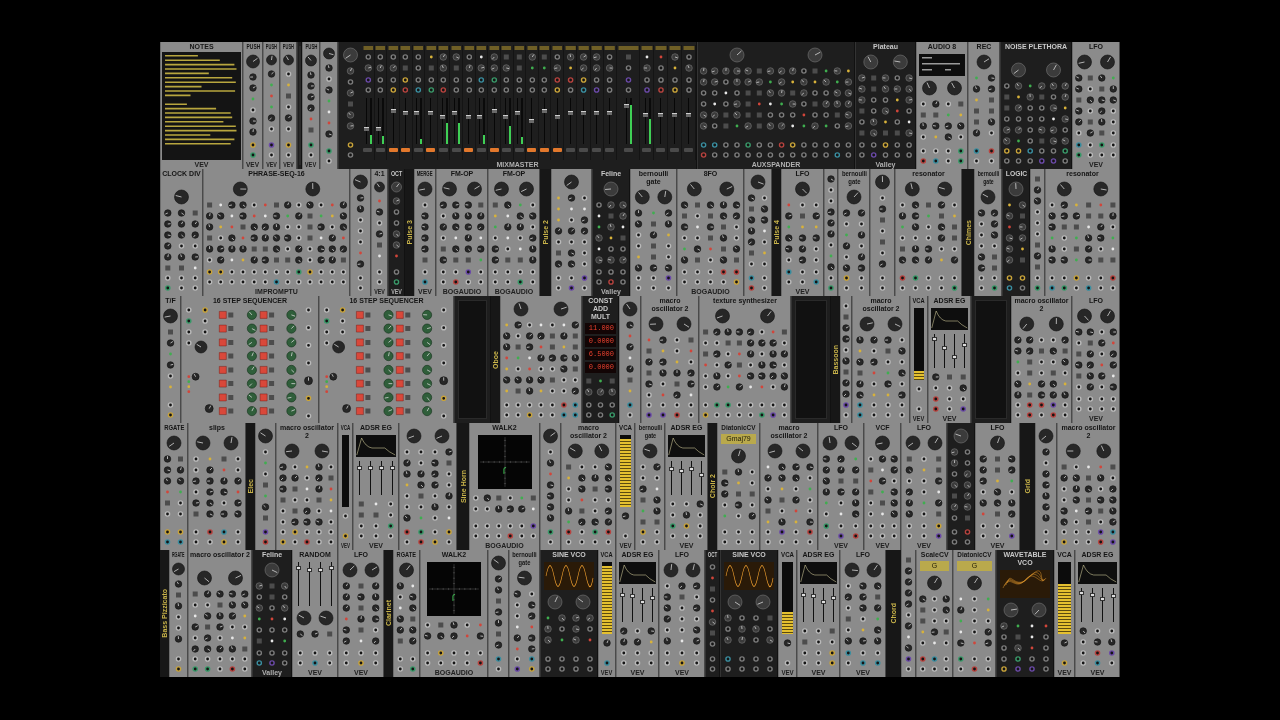 The width and height of the screenshot is (1280, 720). Describe the element at coordinates (942, 65) in the screenshot. I see `device-screen-drawing` at that location.